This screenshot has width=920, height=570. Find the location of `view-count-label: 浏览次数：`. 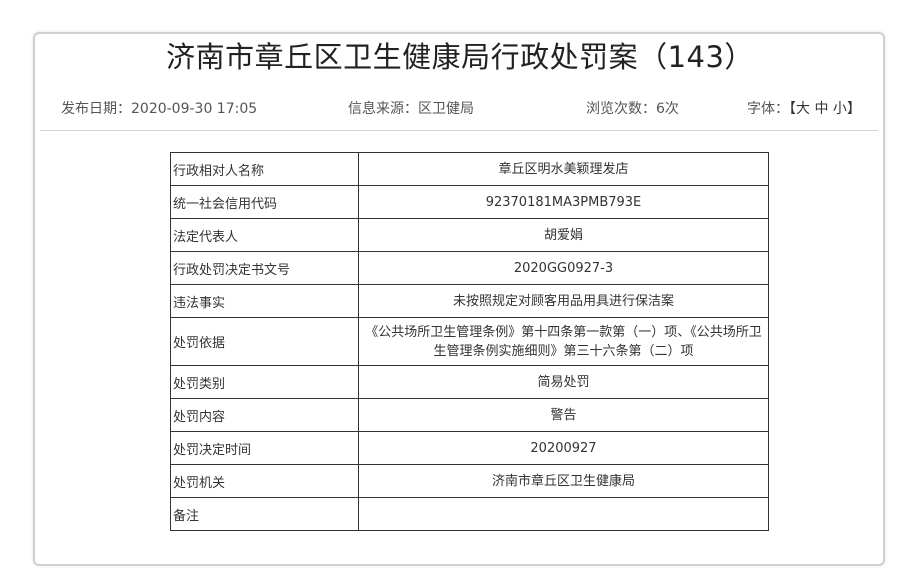

view-count-label: 浏览次数： is located at coordinates (621, 109).